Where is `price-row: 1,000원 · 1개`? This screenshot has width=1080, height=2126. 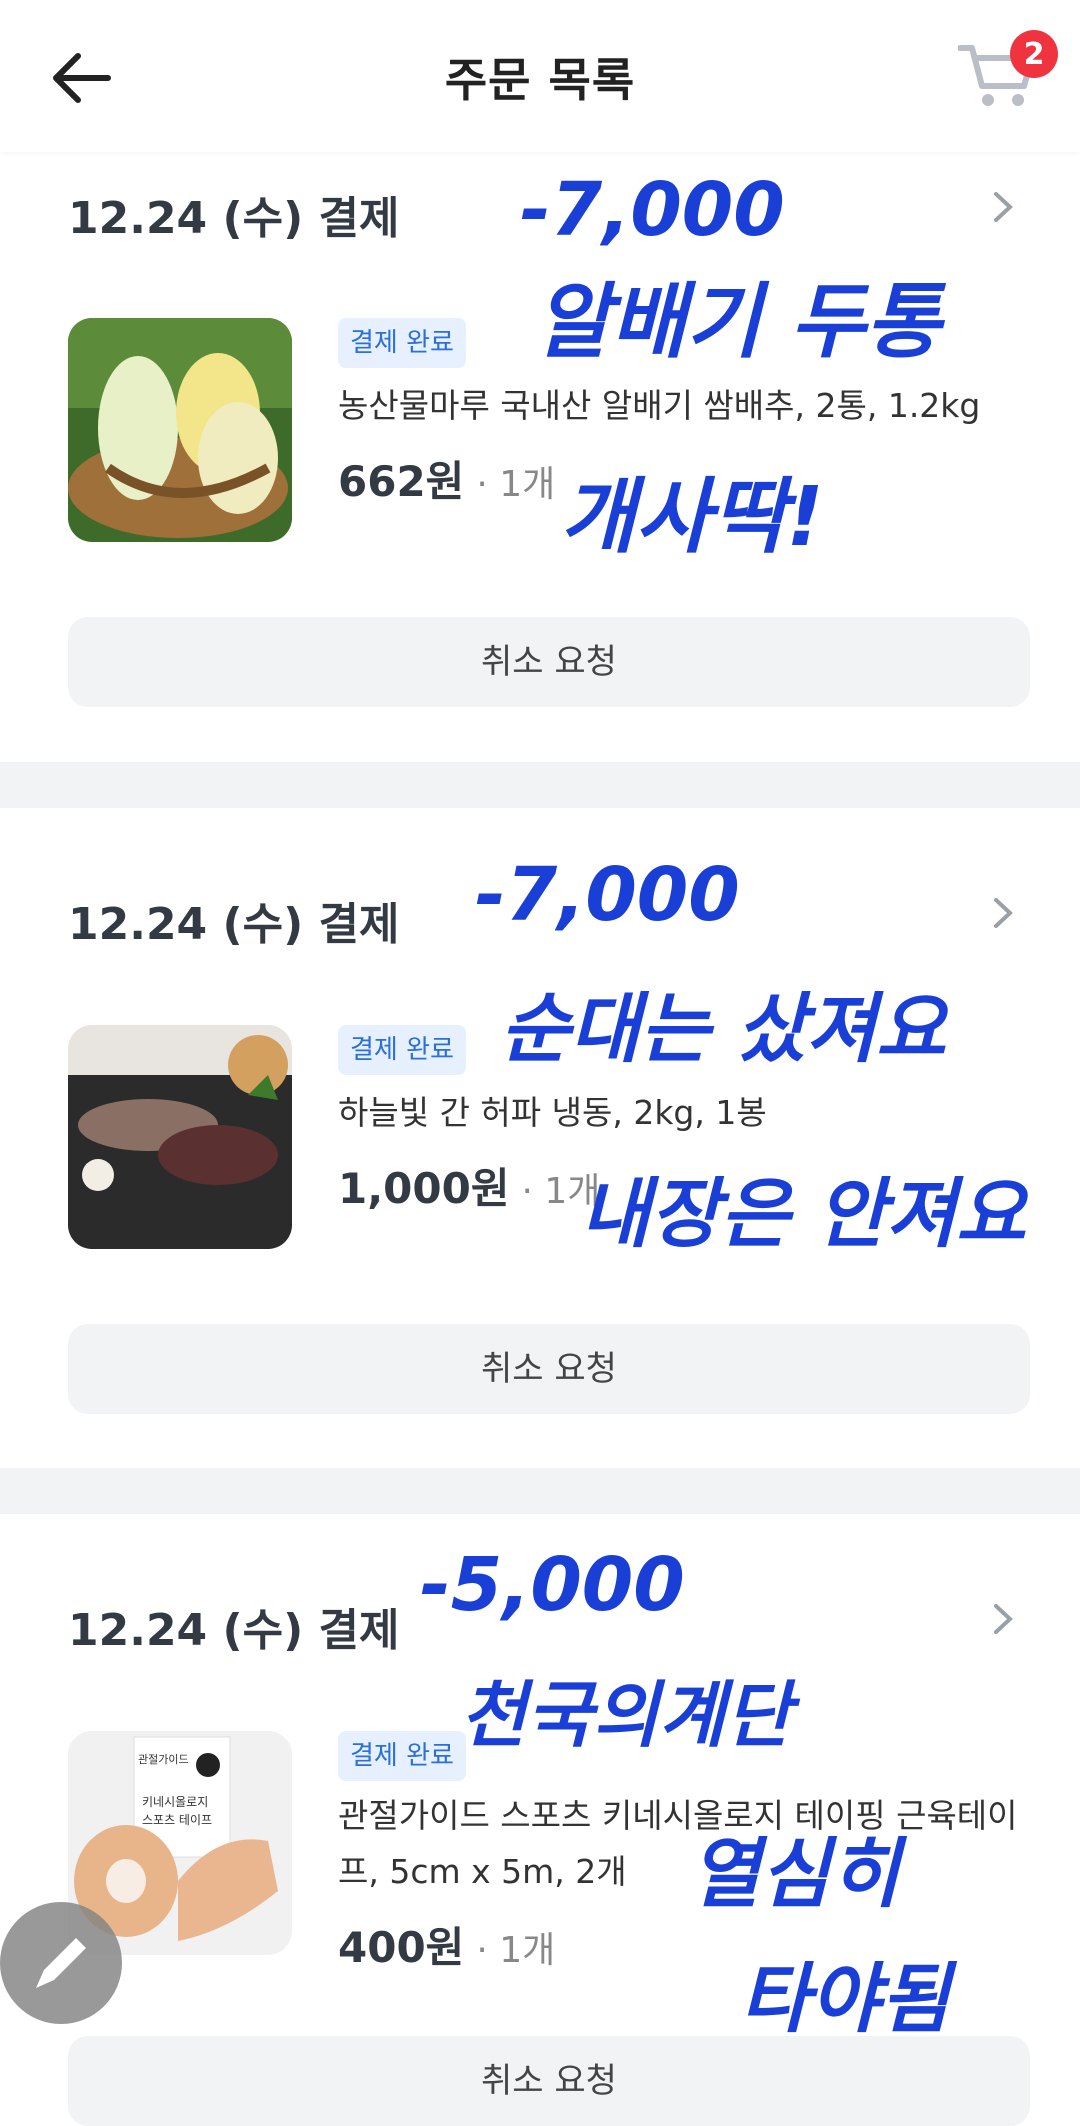 price-row: 1,000원 · 1개 is located at coordinates (469, 1185).